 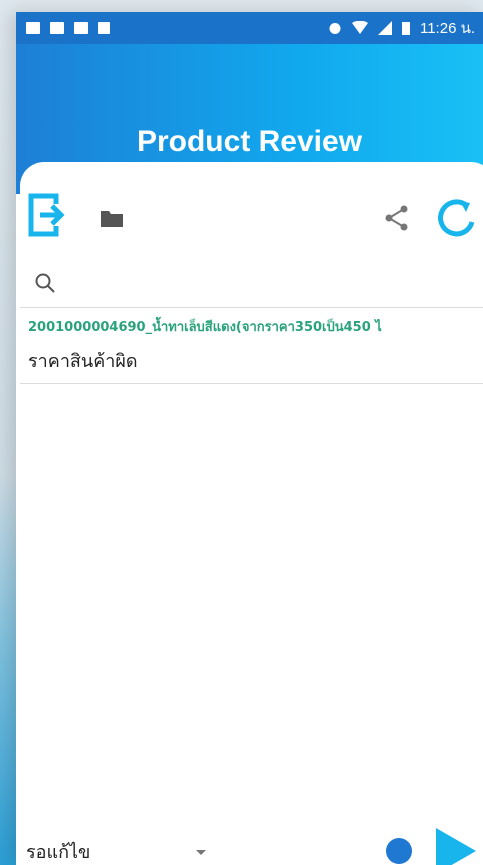 I want to click on refresh-icon, so click(x=457, y=219).